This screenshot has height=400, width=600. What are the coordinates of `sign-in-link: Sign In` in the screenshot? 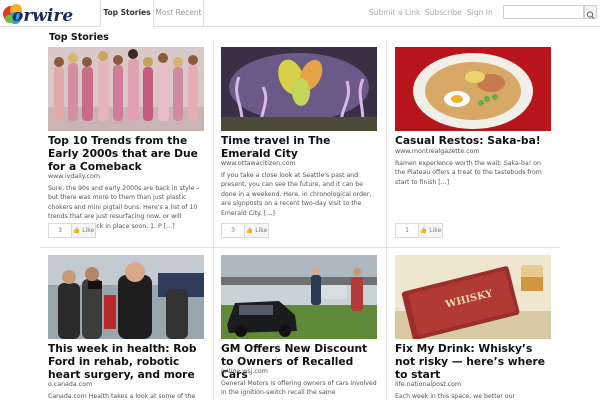 It's located at (480, 13).